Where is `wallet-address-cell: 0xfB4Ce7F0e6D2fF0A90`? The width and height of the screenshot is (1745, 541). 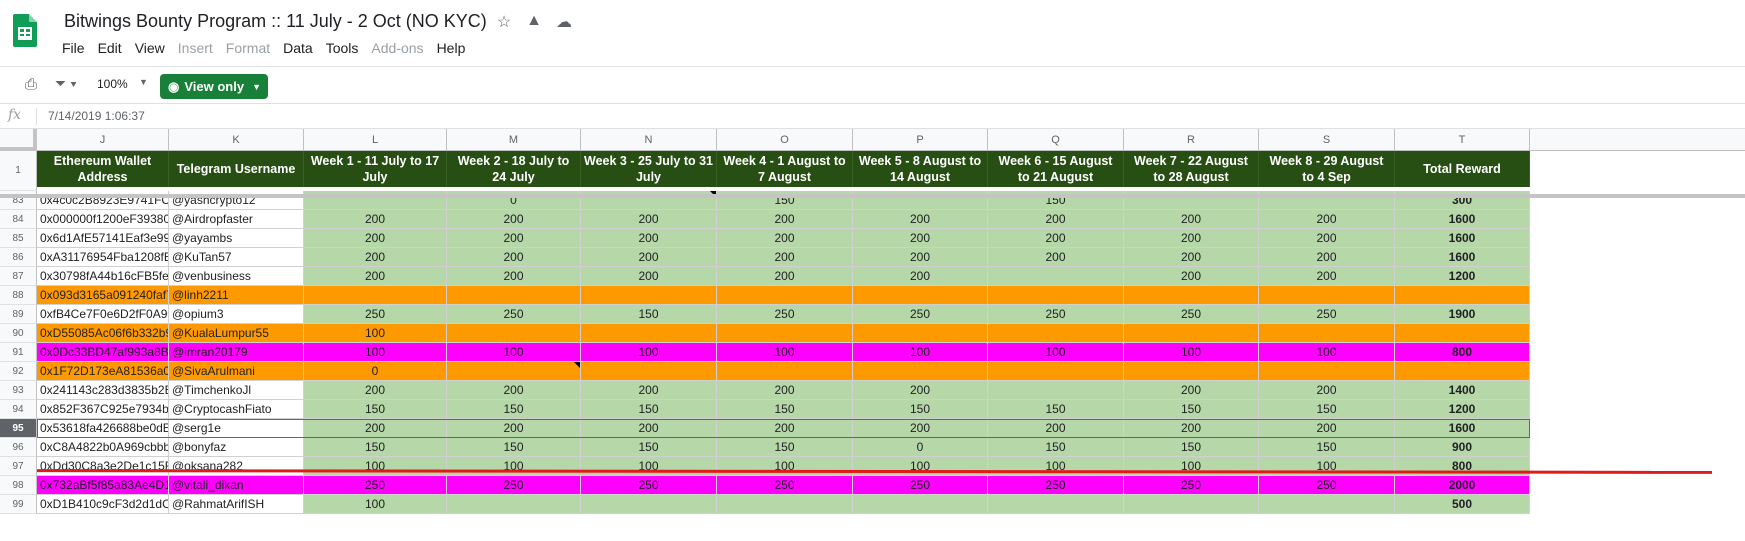 wallet-address-cell: 0xfB4Ce7F0e6D2fF0A90 is located at coordinates (103, 314).